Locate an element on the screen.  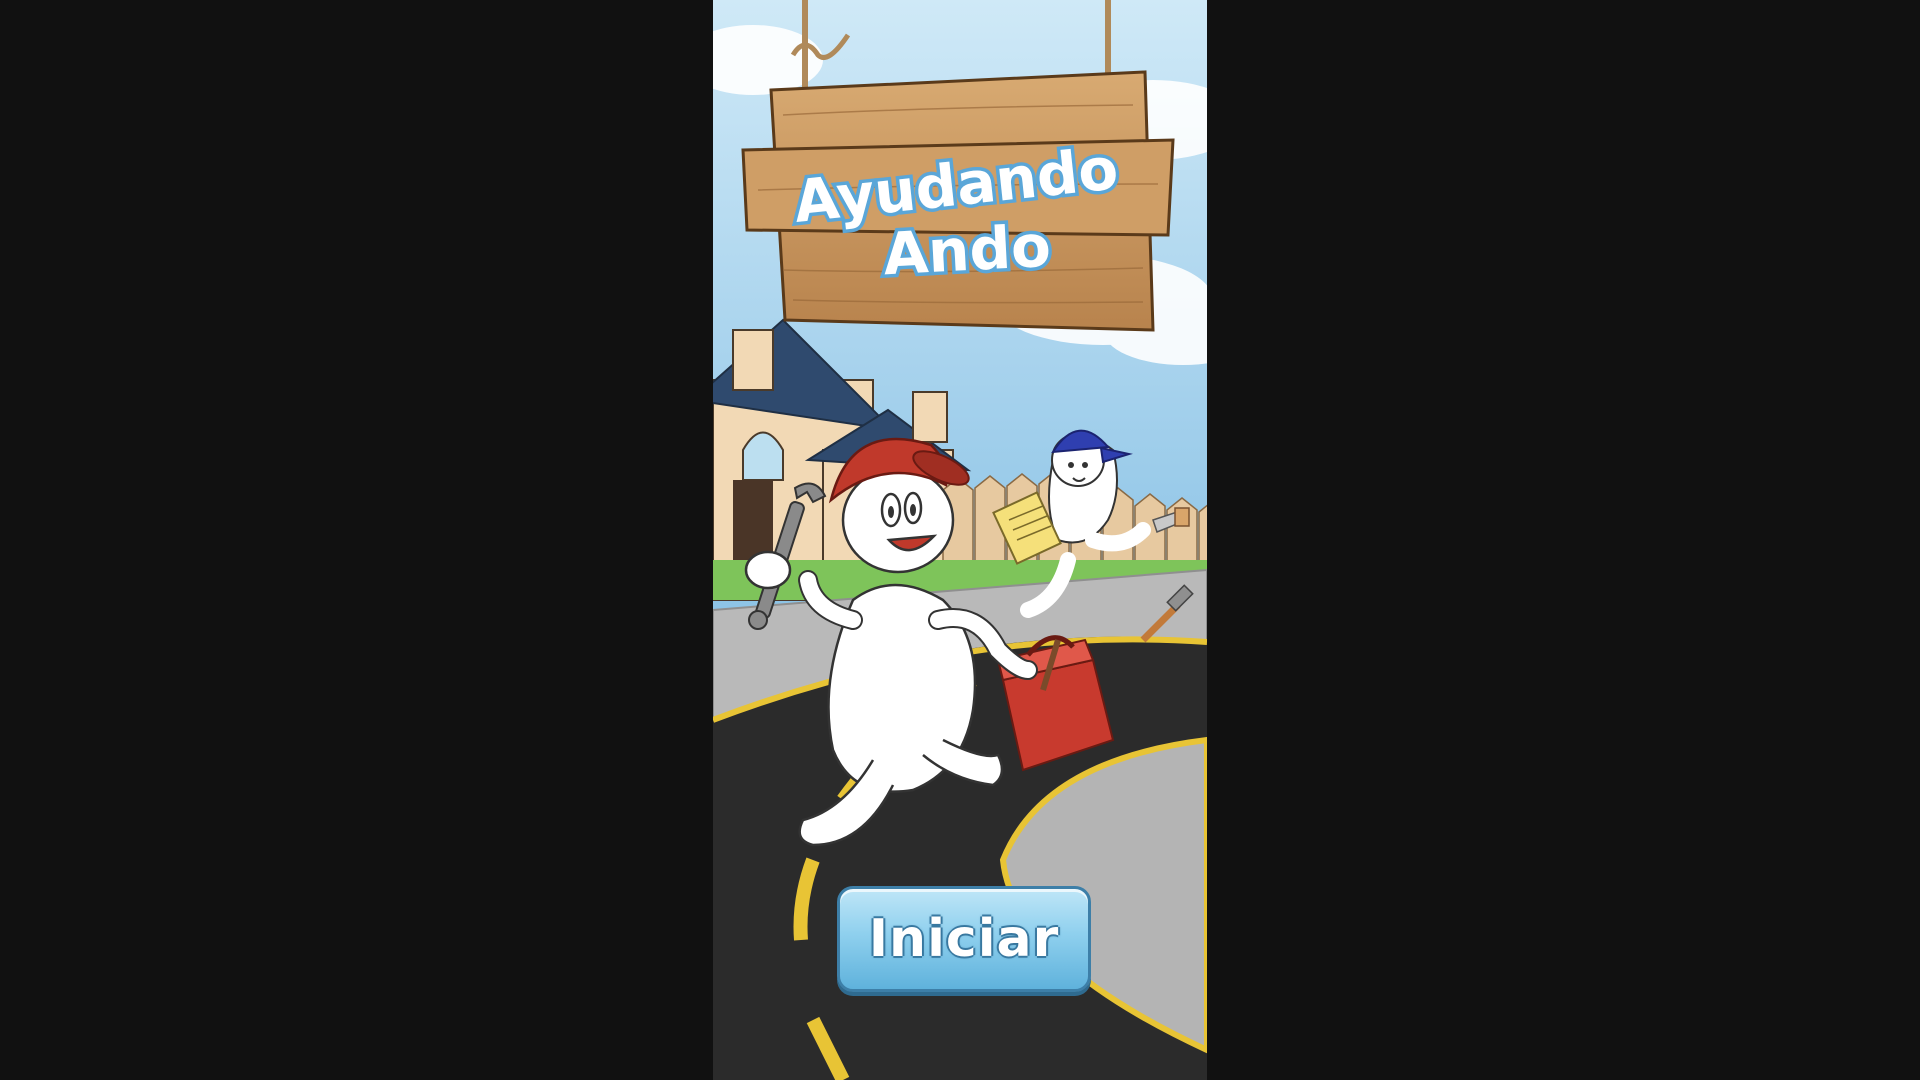
start-button: Iniciar is located at coordinates (964, 939).